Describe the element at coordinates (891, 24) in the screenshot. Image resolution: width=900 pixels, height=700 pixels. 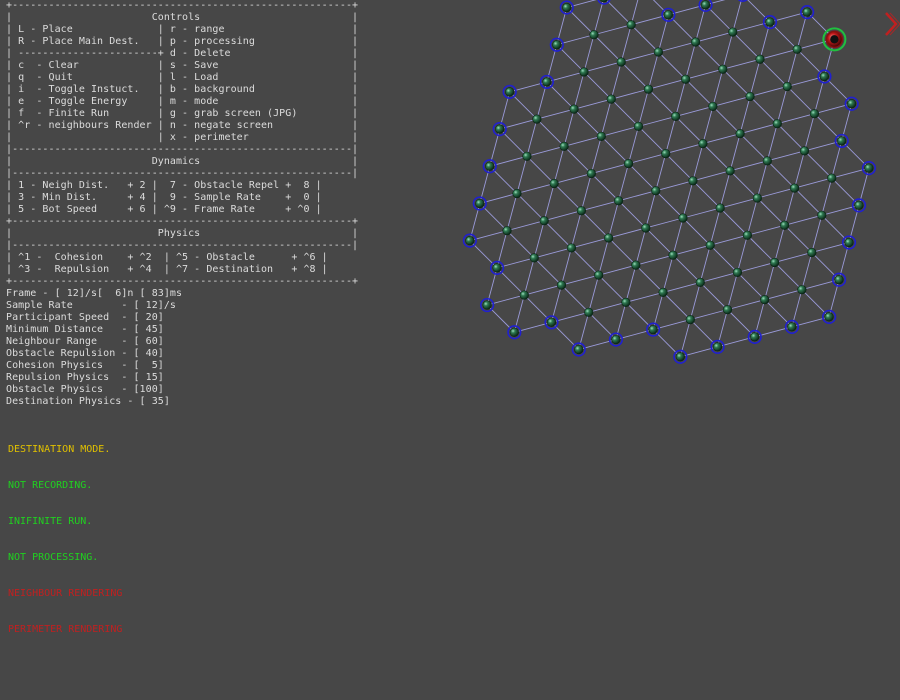
I see `chevron-right-icon` at that location.